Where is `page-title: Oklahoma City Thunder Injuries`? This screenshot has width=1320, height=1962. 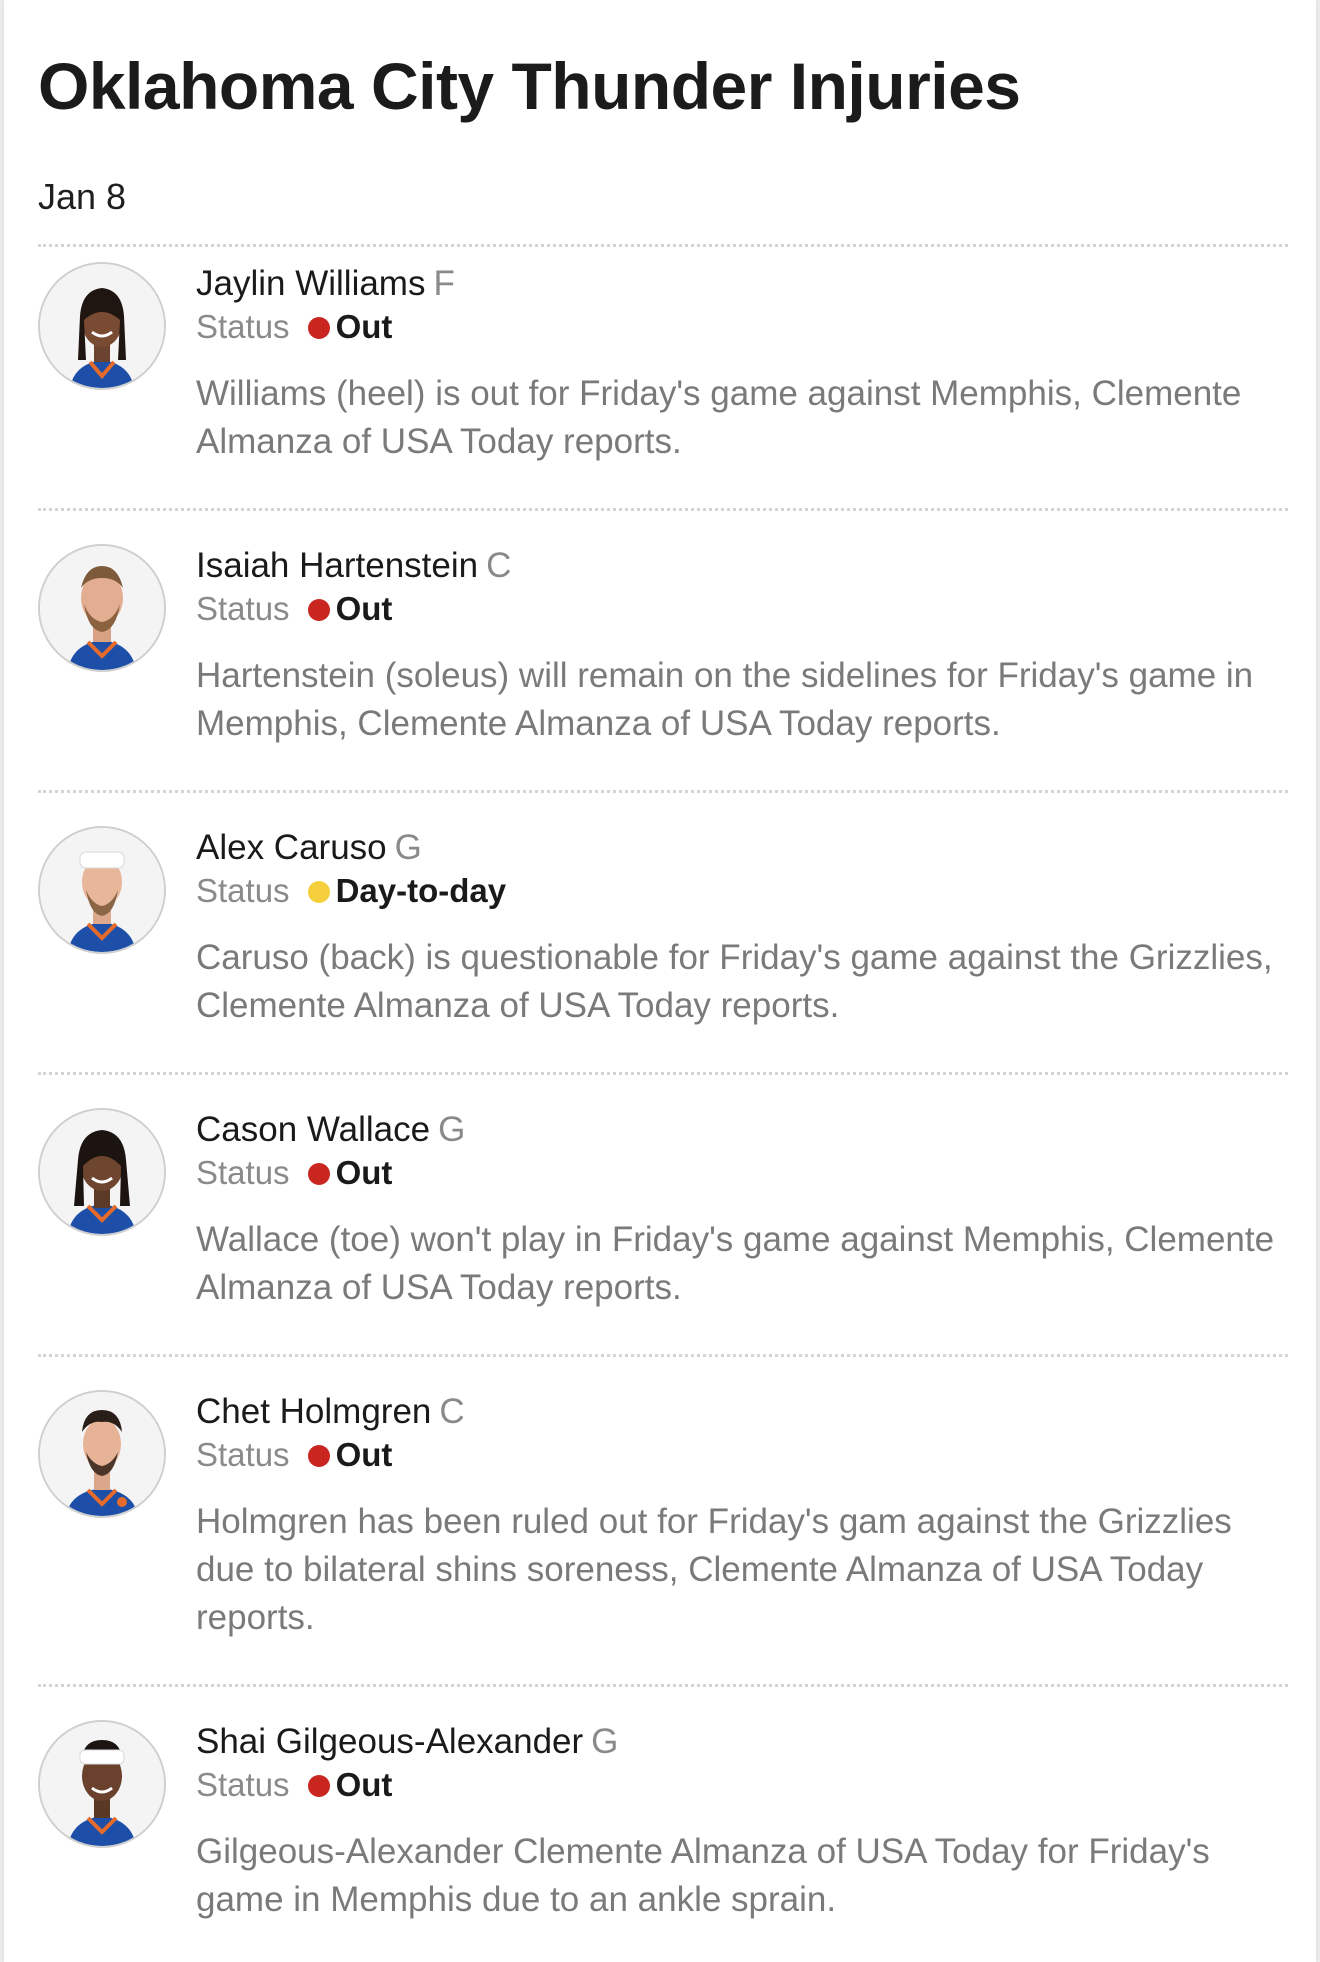
page-title: Oklahoma City Thunder Injuries is located at coordinates (529, 86).